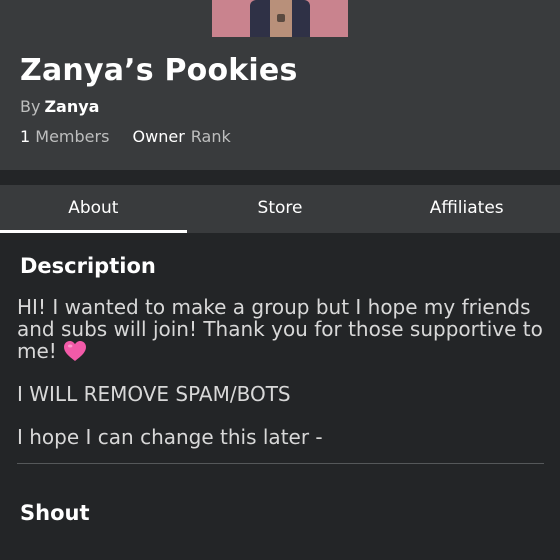  Describe the element at coordinates (280, 463) in the screenshot. I see `divider` at that location.